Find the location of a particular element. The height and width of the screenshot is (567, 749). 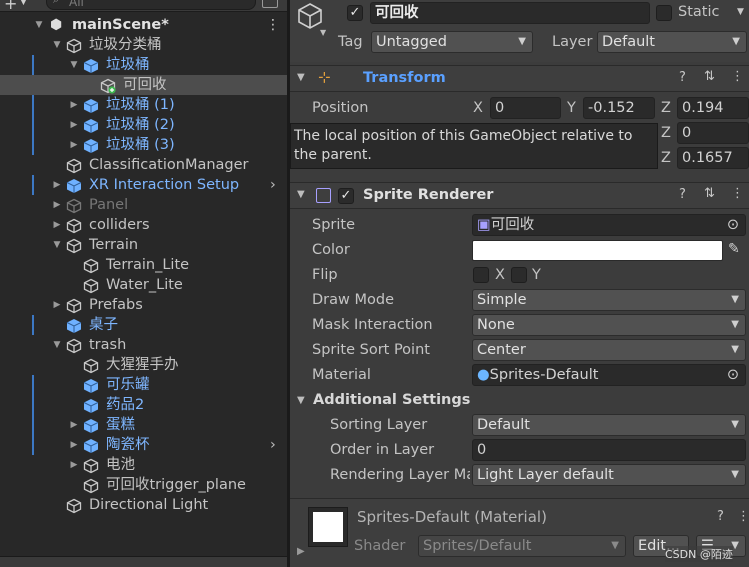

position-x-field: 0 is located at coordinates (525, 108).